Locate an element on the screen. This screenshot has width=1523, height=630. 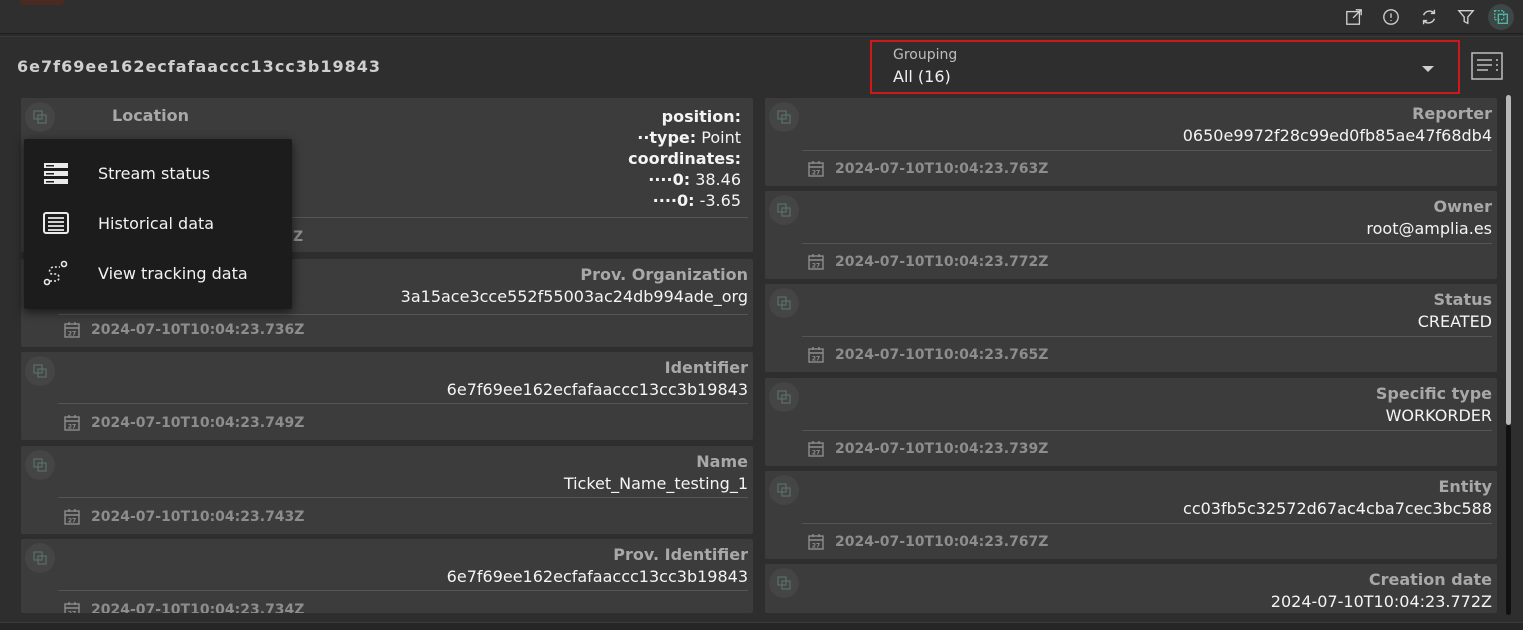
chevron-down-icon is located at coordinates (1428, 69).